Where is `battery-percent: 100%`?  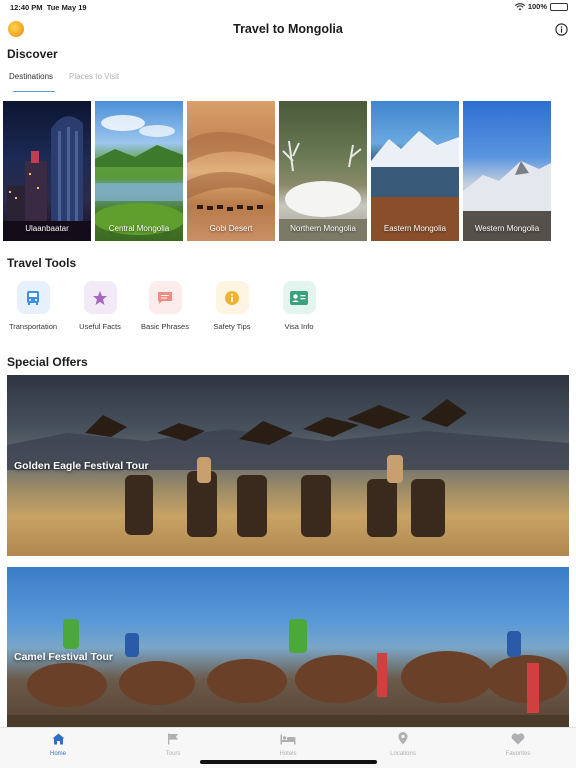 battery-percent: 100% is located at coordinates (537, 6).